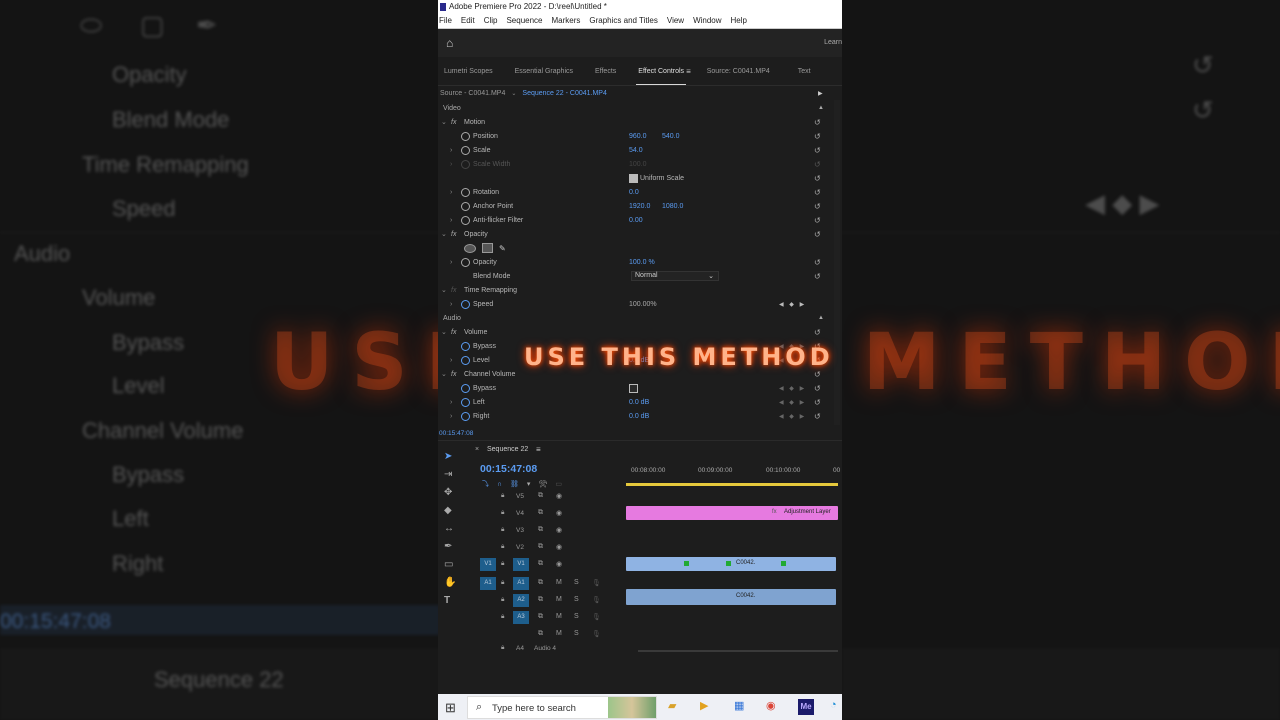 The width and height of the screenshot is (1280, 720). What do you see at coordinates (444, 122) in the screenshot?
I see `expand-motion-icon: ⌄` at bounding box center [444, 122].